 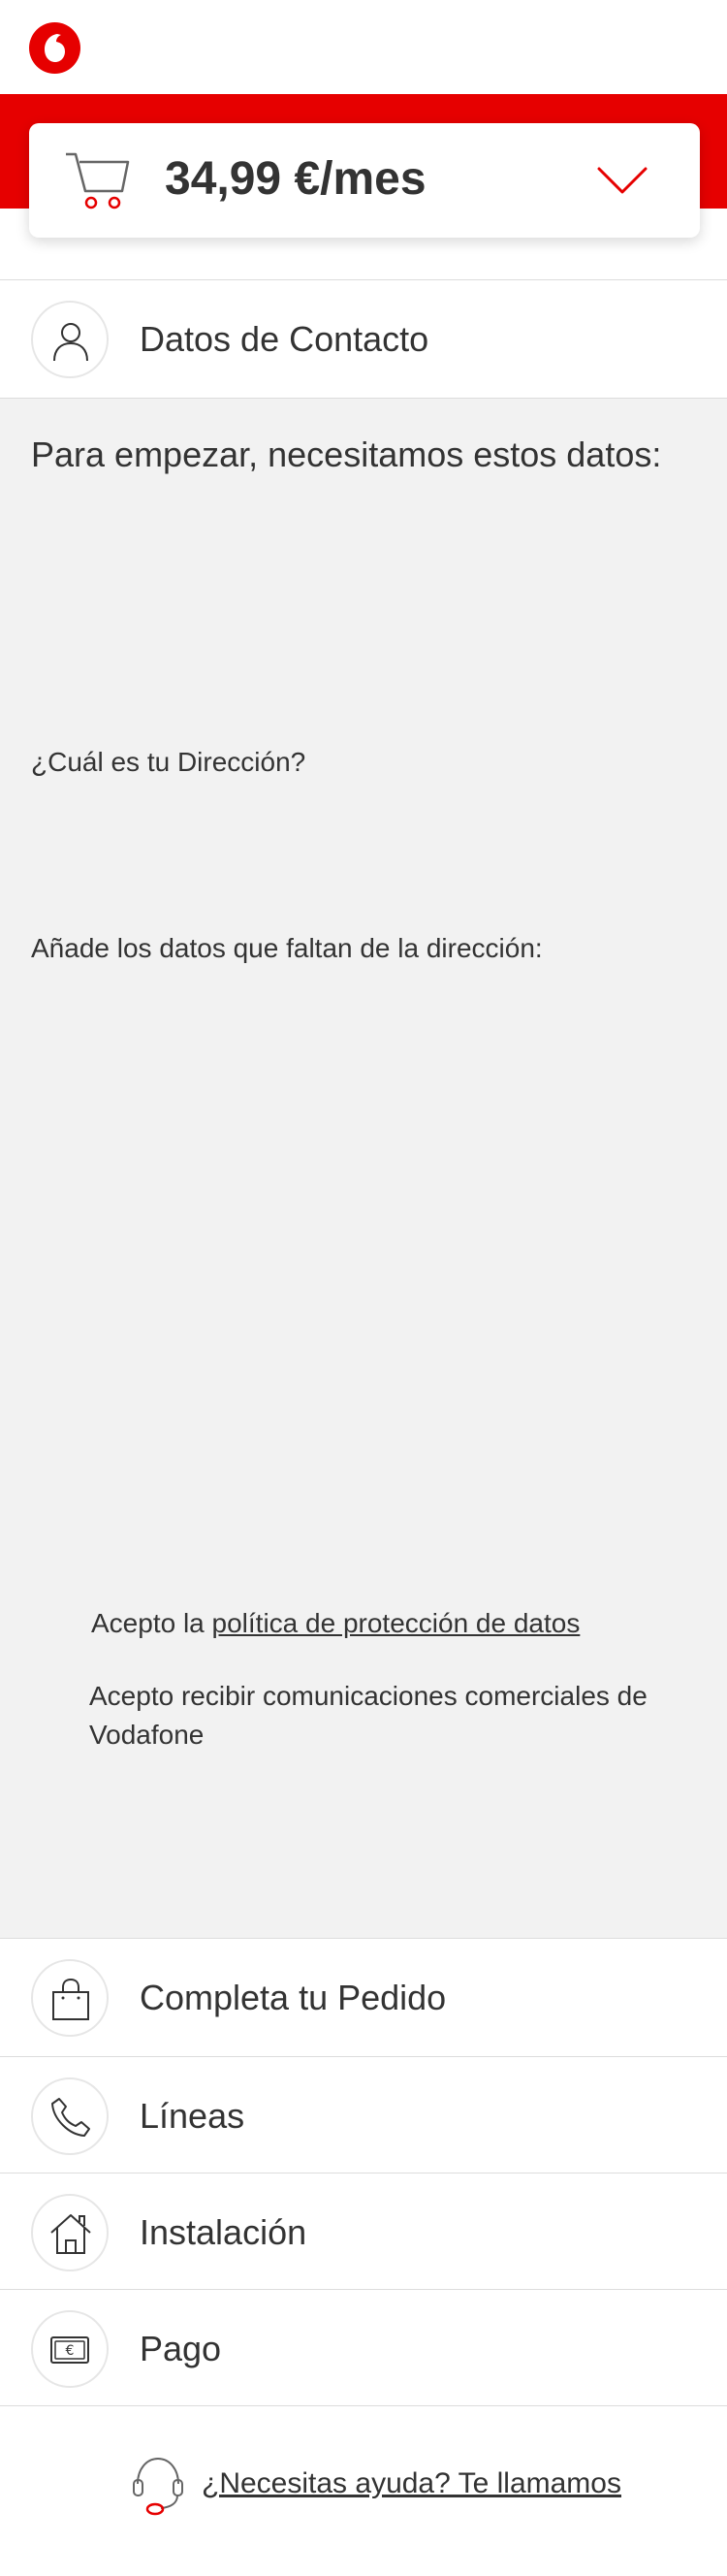 I want to click on user-icon, so click(x=70, y=342).